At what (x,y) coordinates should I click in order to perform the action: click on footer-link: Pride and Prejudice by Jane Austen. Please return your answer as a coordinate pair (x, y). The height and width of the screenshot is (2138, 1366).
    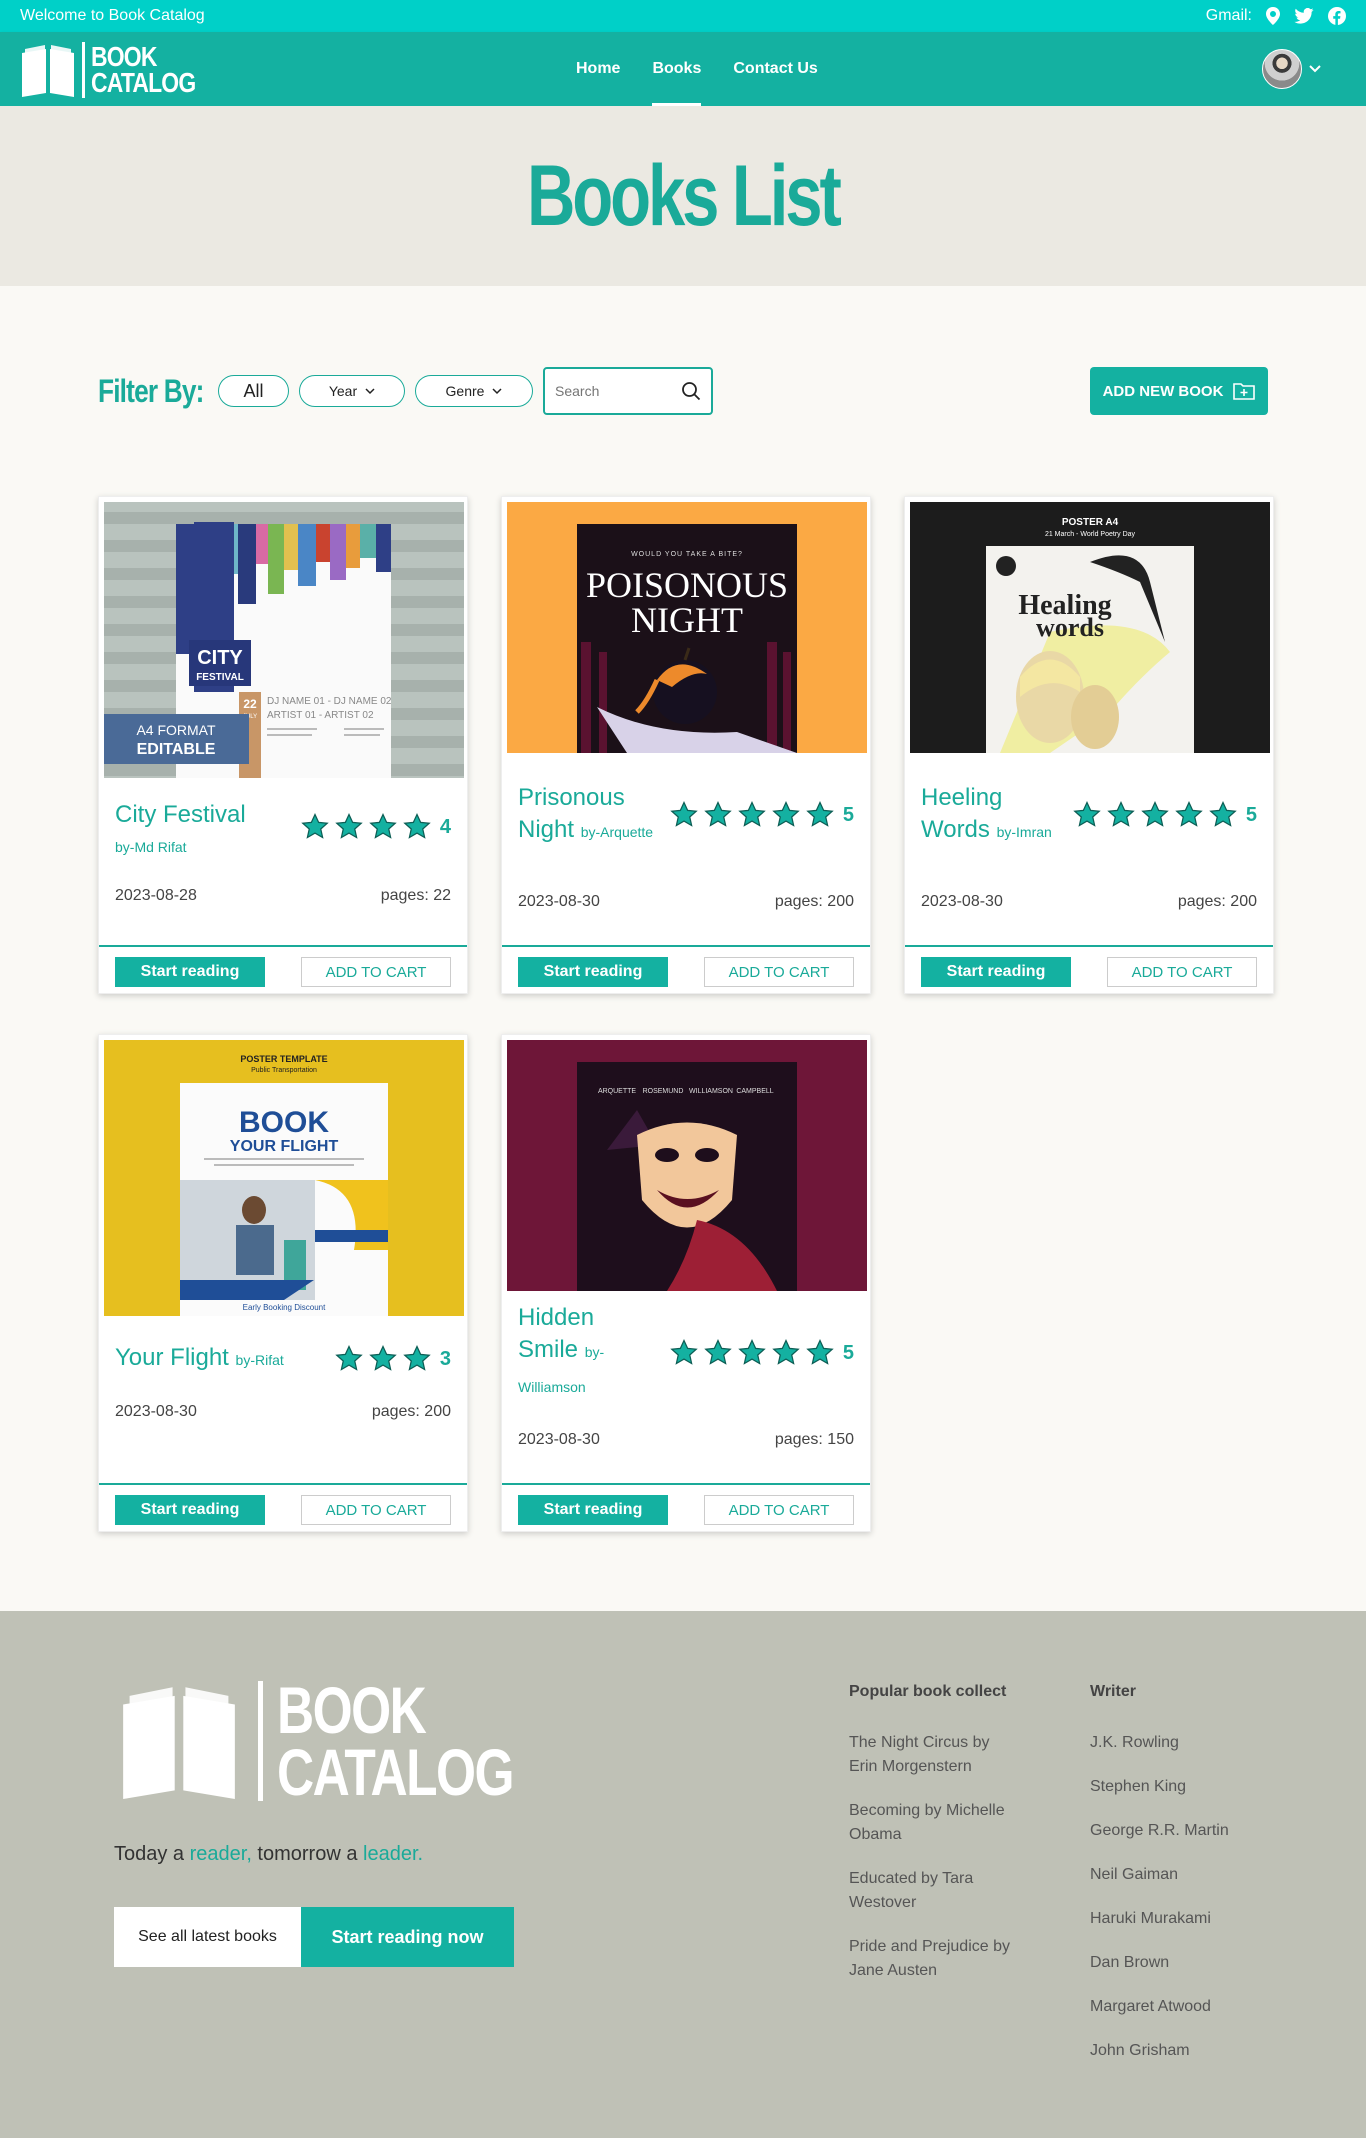
    Looking at the image, I should click on (934, 1959).